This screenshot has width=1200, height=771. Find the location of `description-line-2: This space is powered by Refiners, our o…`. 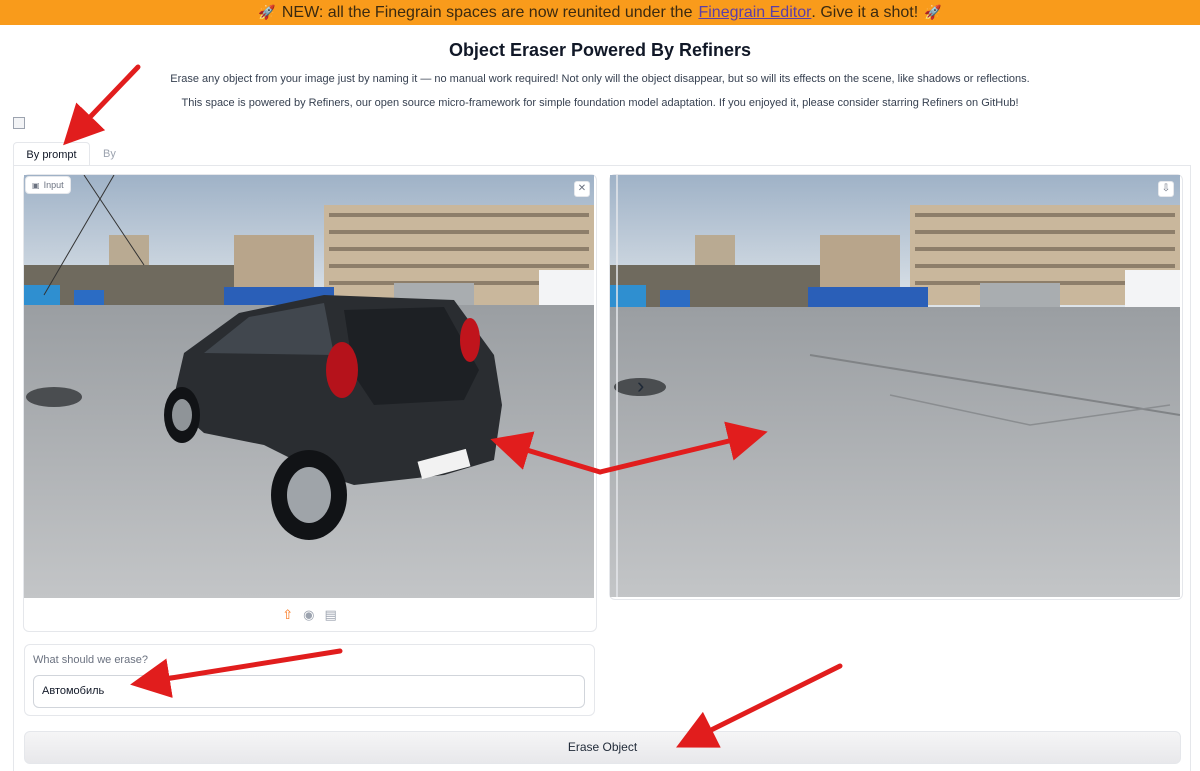

description-line-2: This space is powered by Refiners, our o… is located at coordinates (600, 103).